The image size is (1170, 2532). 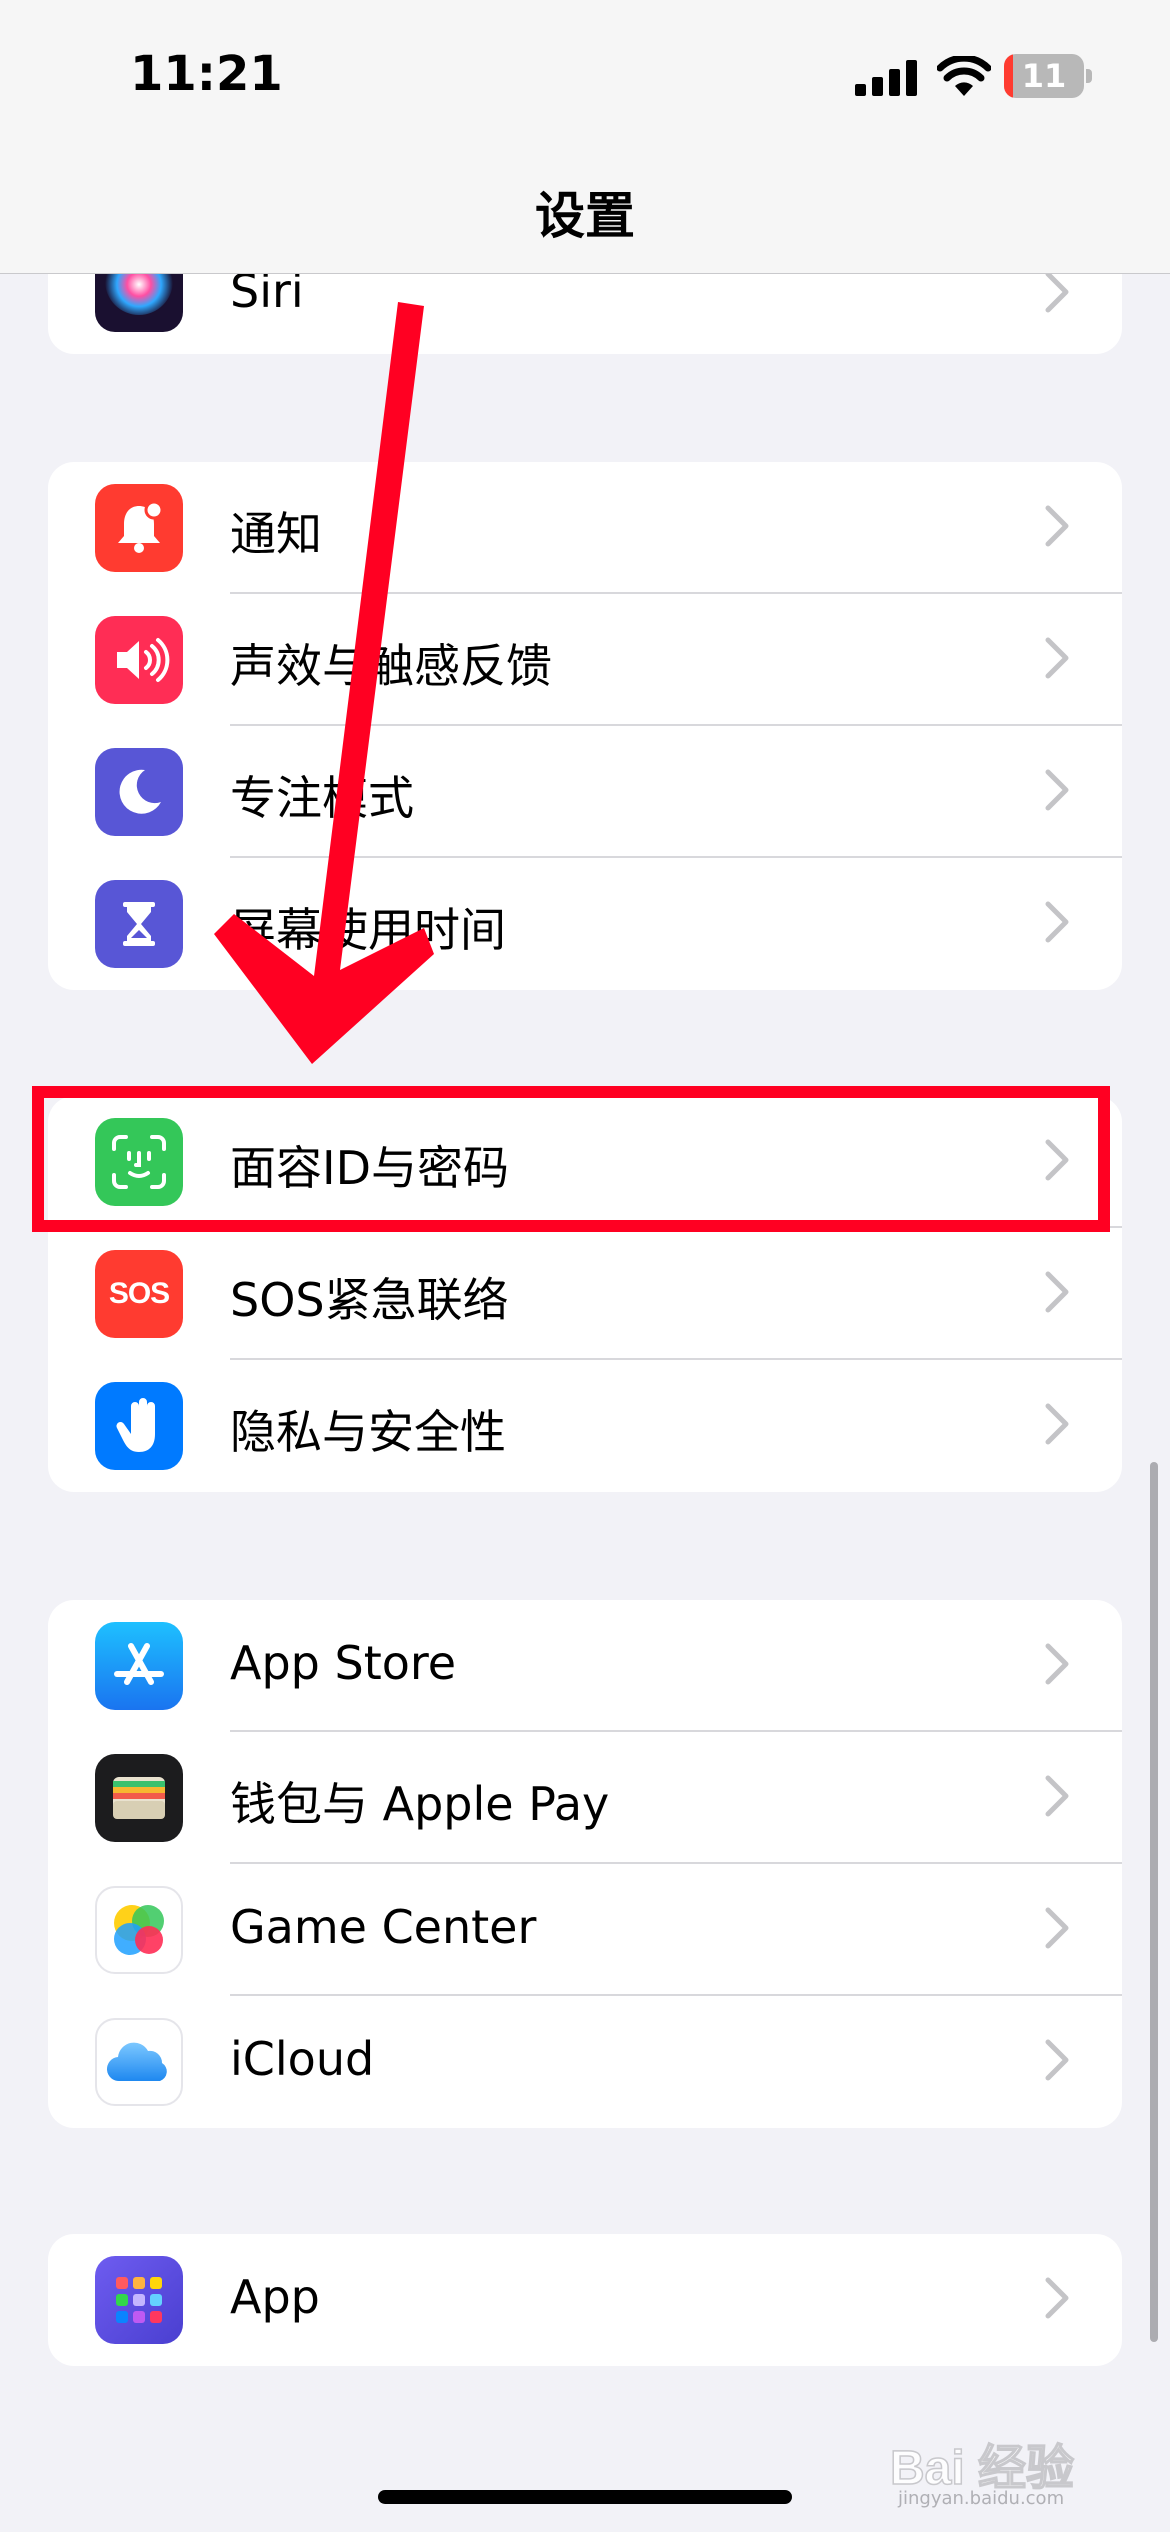 I want to click on game-center-icon, so click(x=139, y=1930).